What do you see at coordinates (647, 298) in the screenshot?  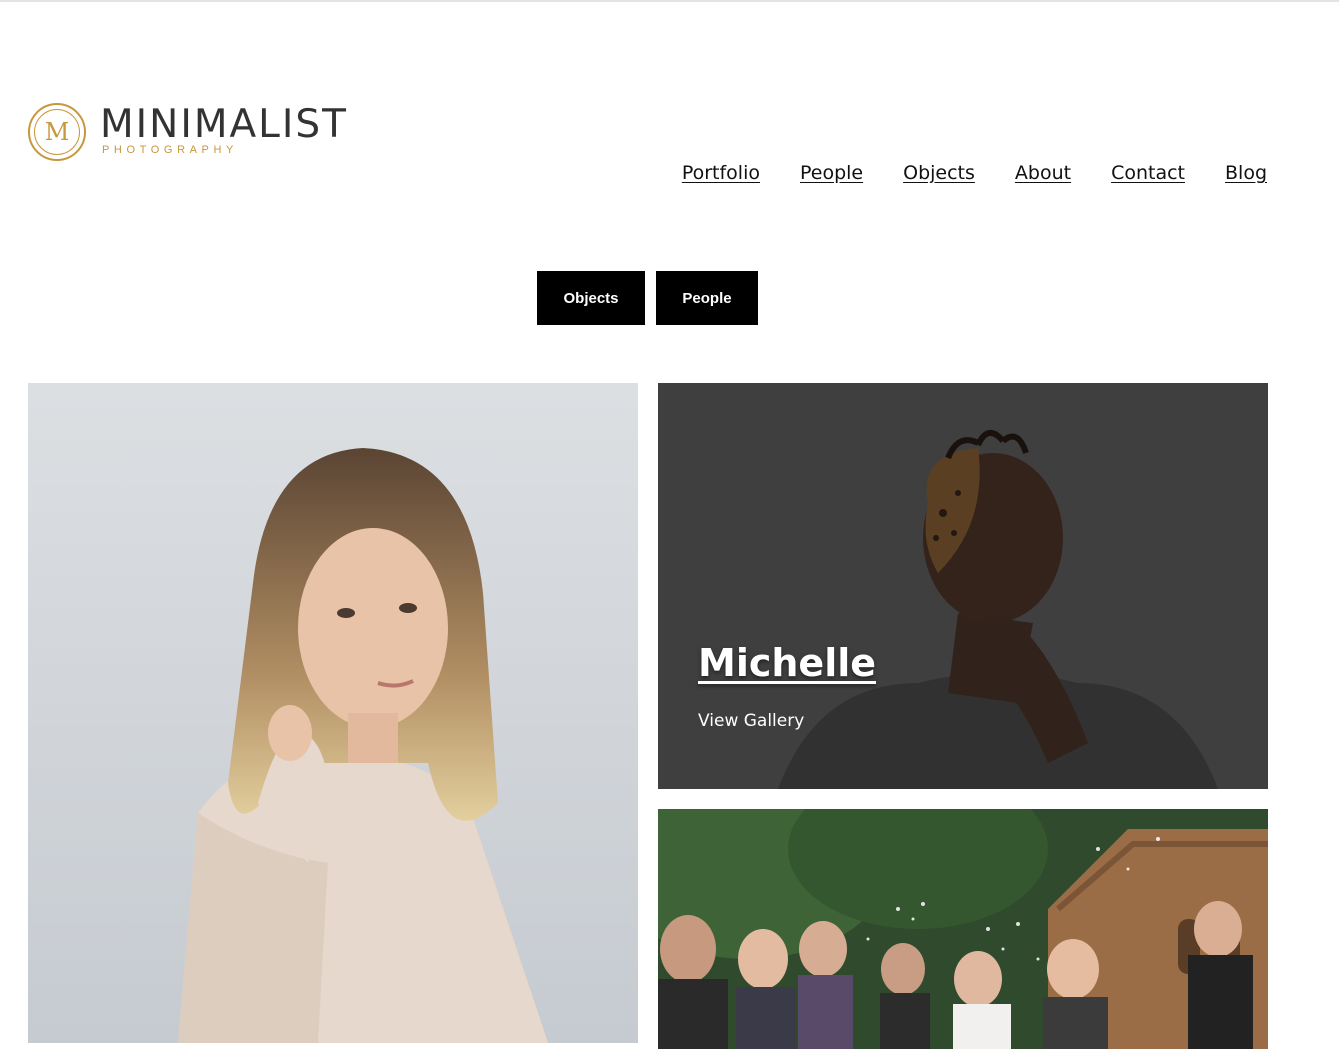 I see `category-filters: Objects People` at bounding box center [647, 298].